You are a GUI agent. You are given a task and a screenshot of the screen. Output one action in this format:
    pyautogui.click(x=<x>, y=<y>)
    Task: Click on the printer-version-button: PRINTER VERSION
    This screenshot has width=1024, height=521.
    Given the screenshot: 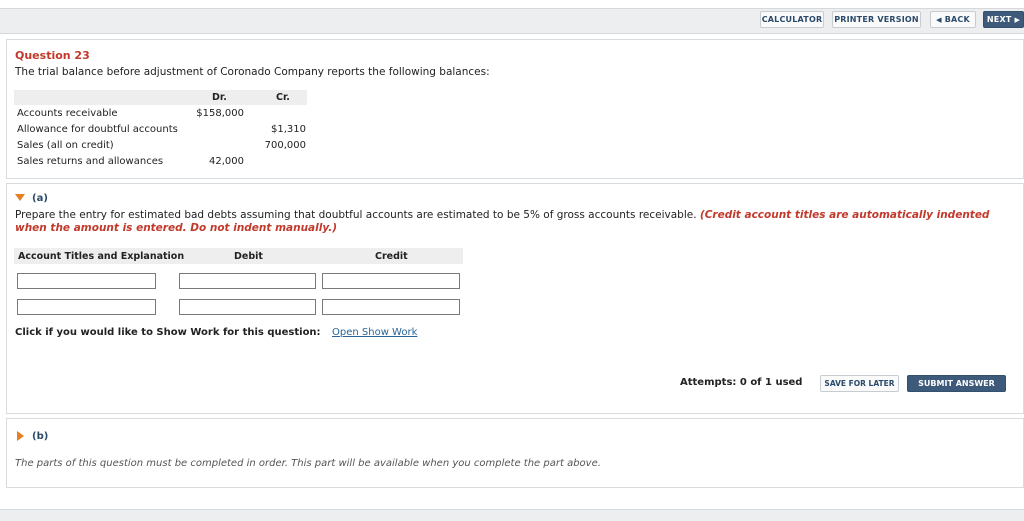 What is the action you would take?
    pyautogui.click(x=876, y=19)
    